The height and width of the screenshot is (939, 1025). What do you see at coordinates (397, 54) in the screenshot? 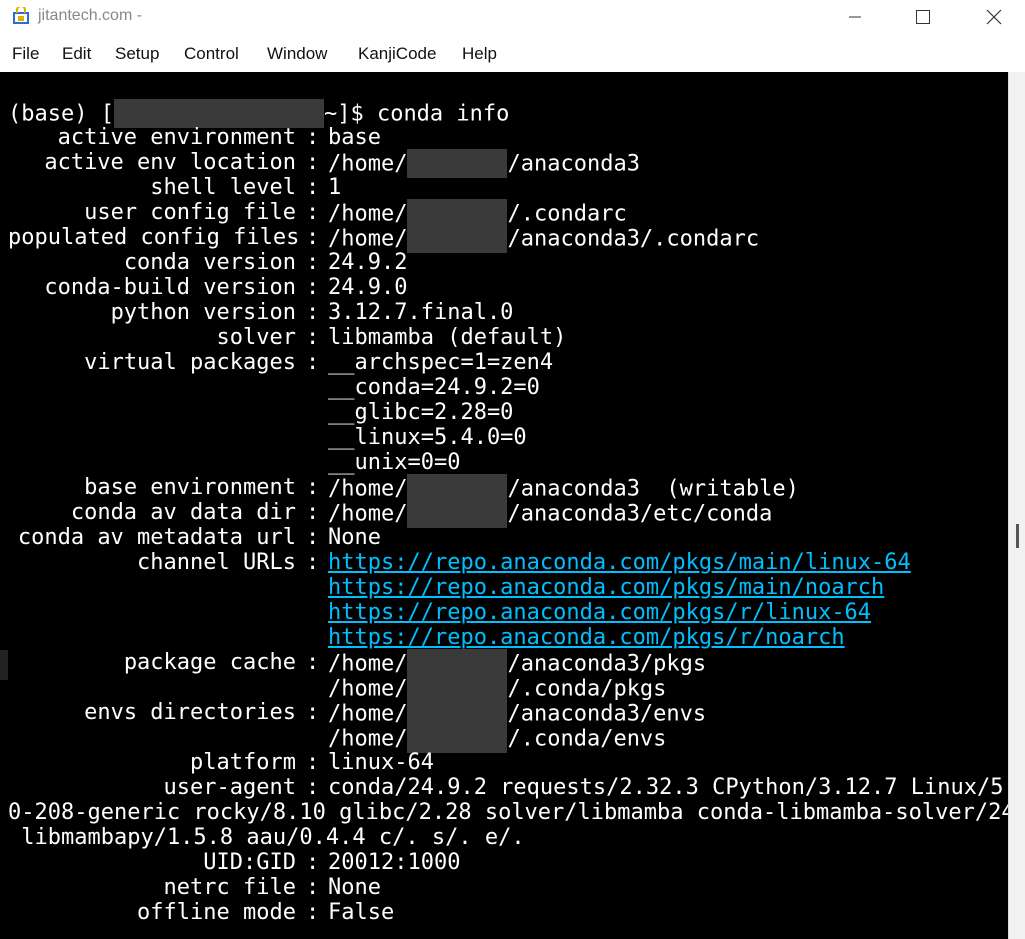
I see `menu-kanjicode: KanjiCode` at bounding box center [397, 54].